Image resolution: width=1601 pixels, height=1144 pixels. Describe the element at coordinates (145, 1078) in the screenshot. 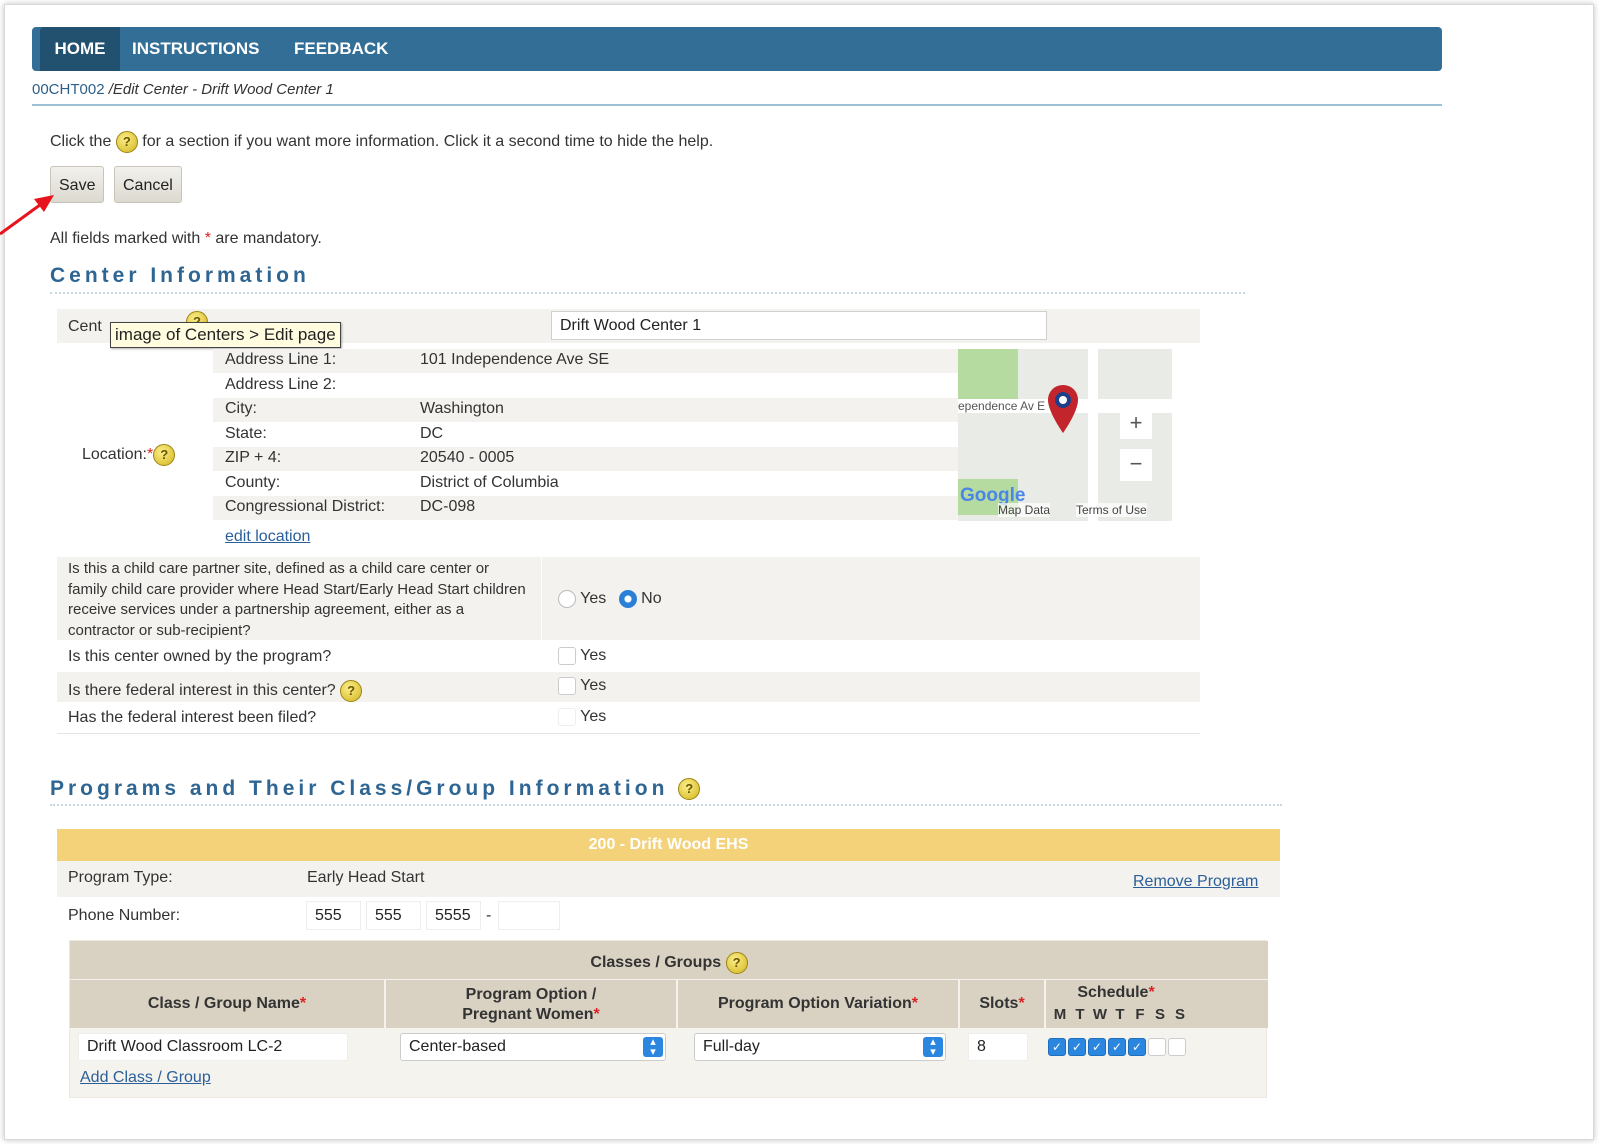

I see `add-class-link: Add Class / Group` at that location.